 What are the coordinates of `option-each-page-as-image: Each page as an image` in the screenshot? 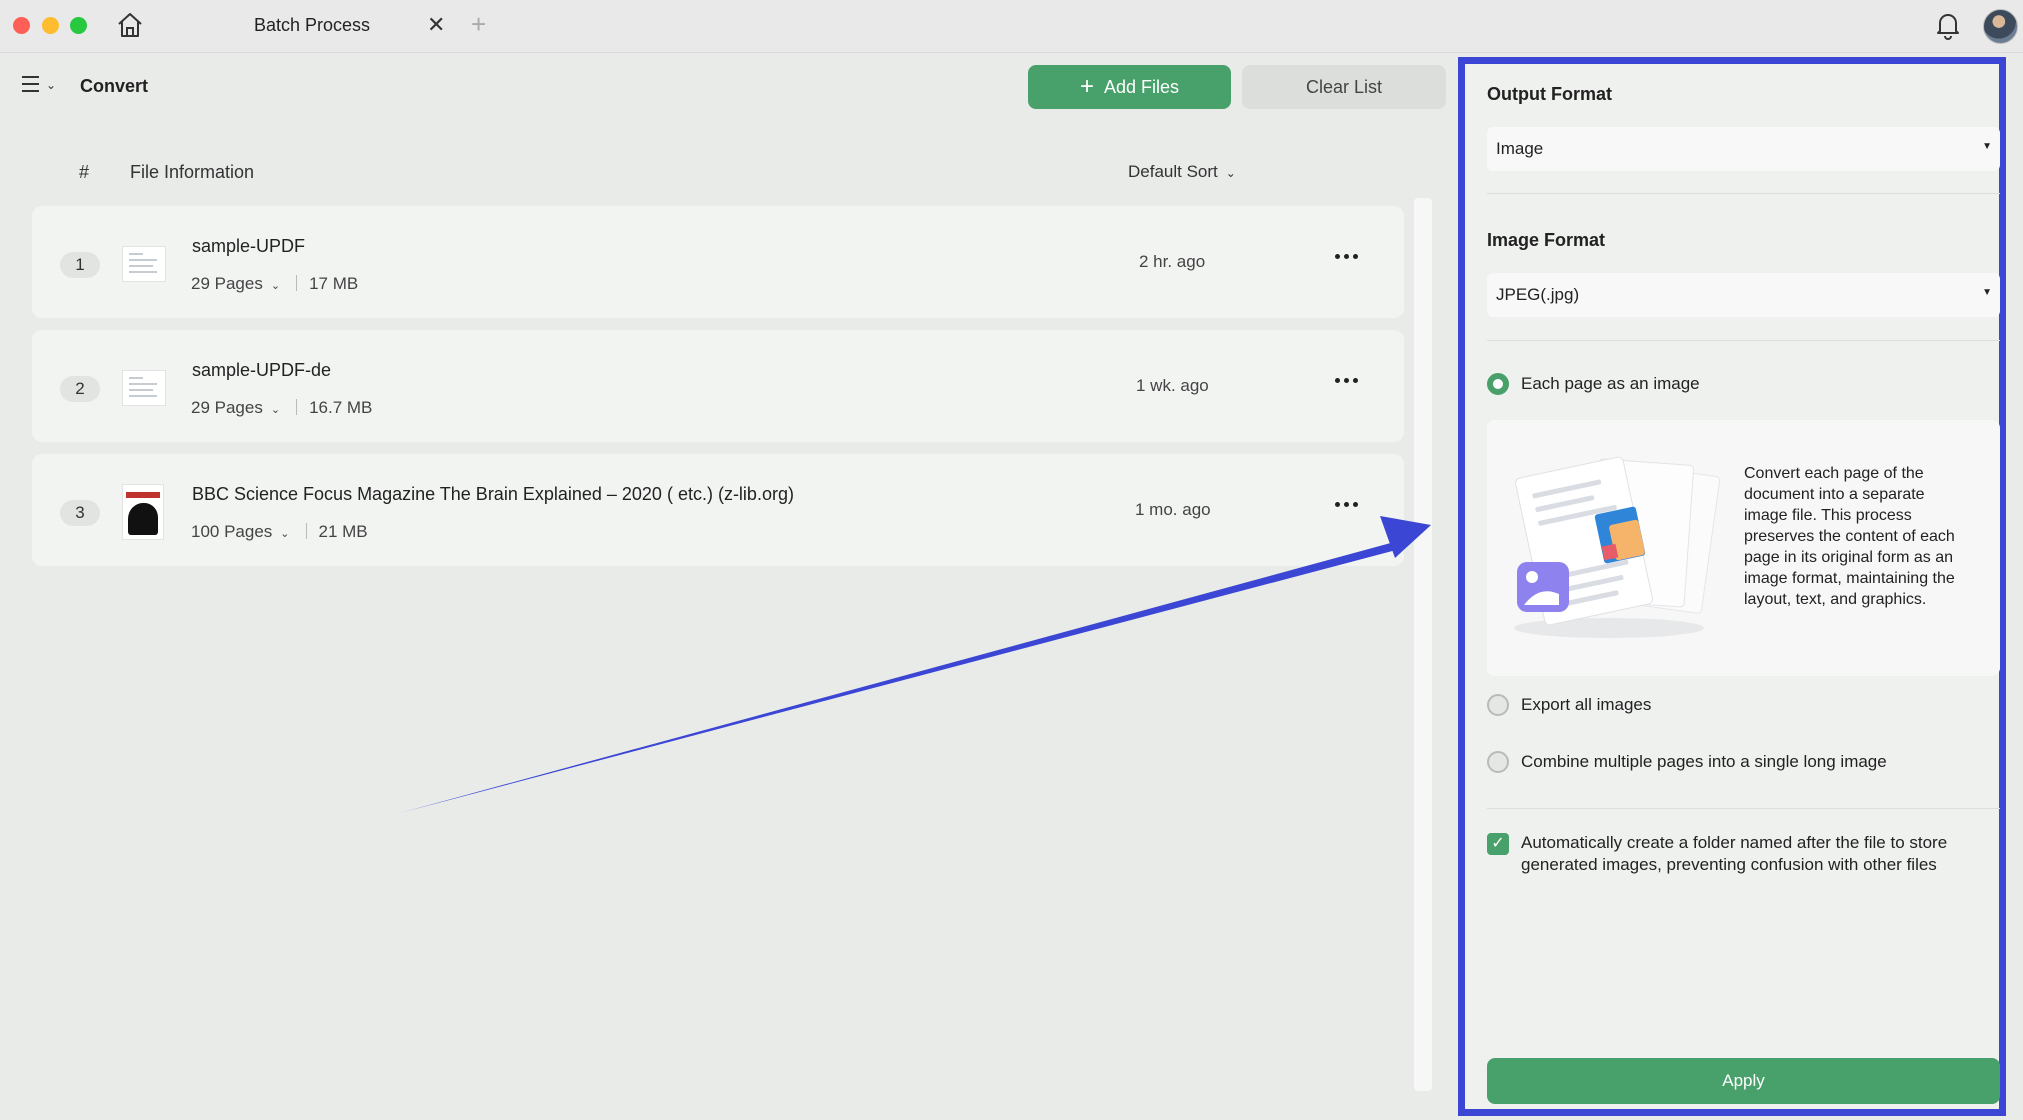 It's located at (1593, 384).